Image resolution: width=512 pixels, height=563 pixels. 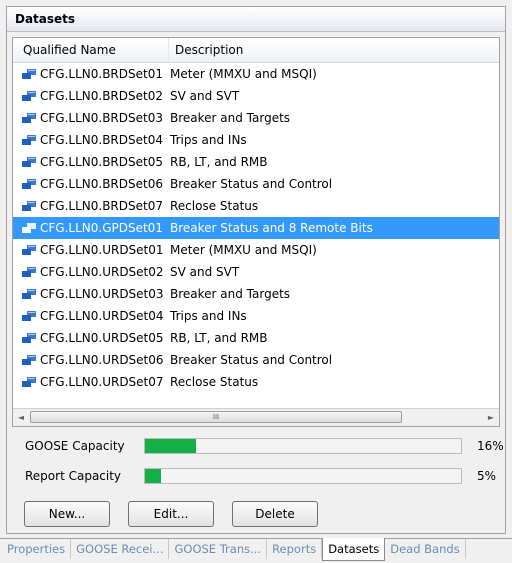 What do you see at coordinates (295, 549) in the screenshot?
I see `tab-reports: Reports` at bounding box center [295, 549].